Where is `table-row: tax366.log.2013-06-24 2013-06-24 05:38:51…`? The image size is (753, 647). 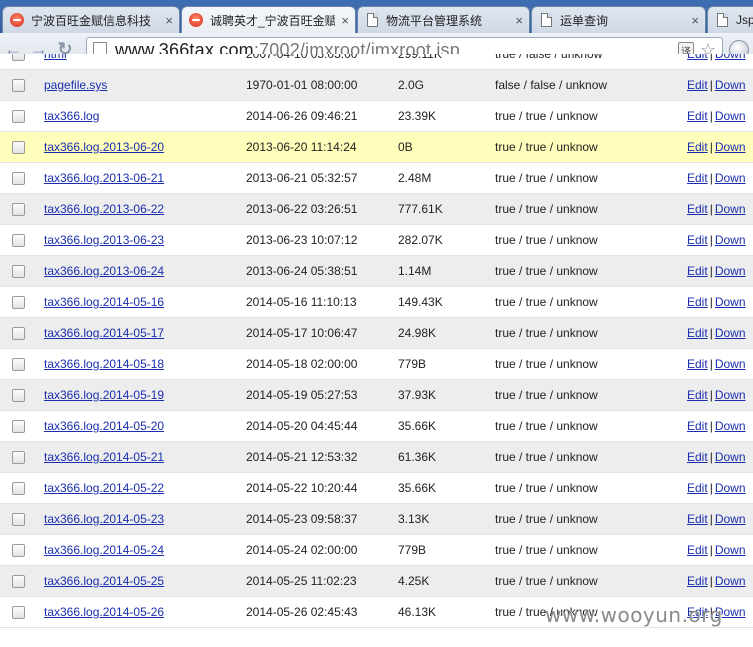 table-row: tax366.log.2013-06-24 2013-06-24 05:38:51… is located at coordinates (376, 271).